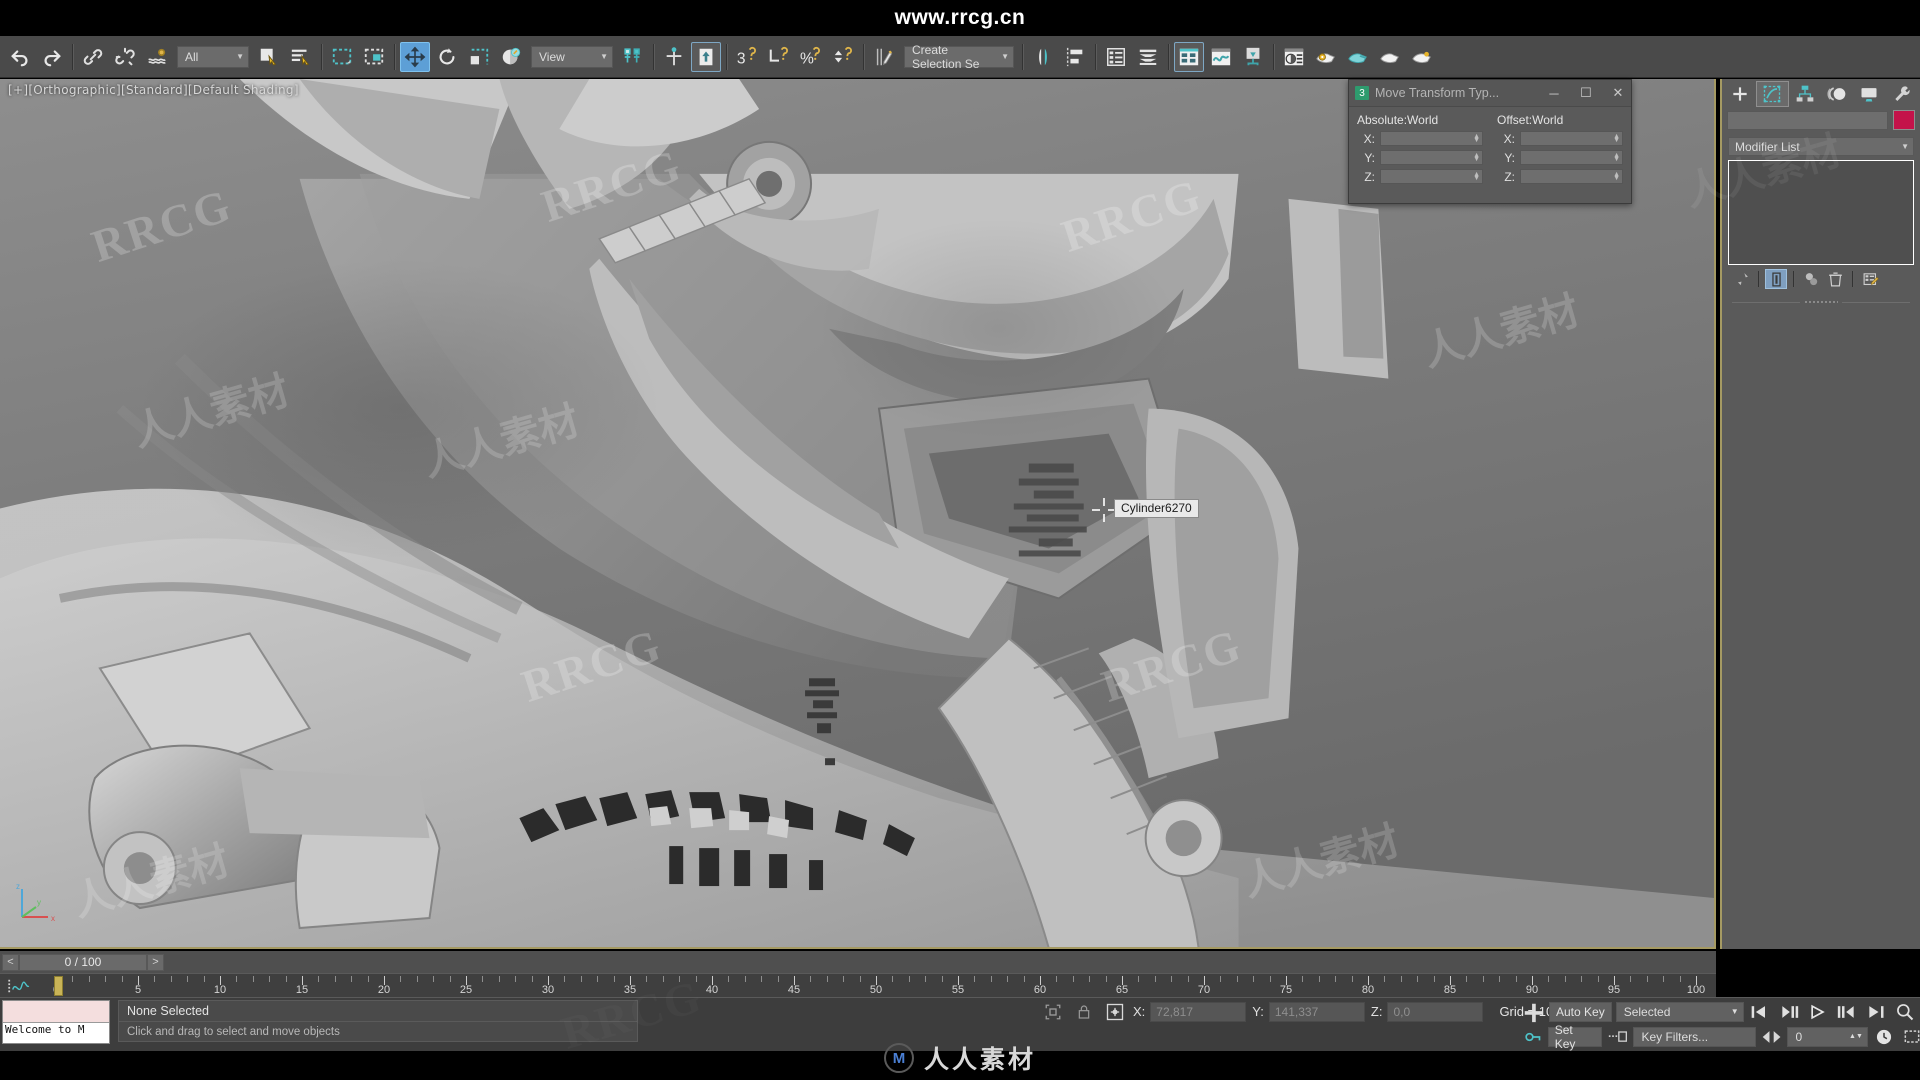  What do you see at coordinates (1075, 57) in the screenshot?
I see `align-button` at bounding box center [1075, 57].